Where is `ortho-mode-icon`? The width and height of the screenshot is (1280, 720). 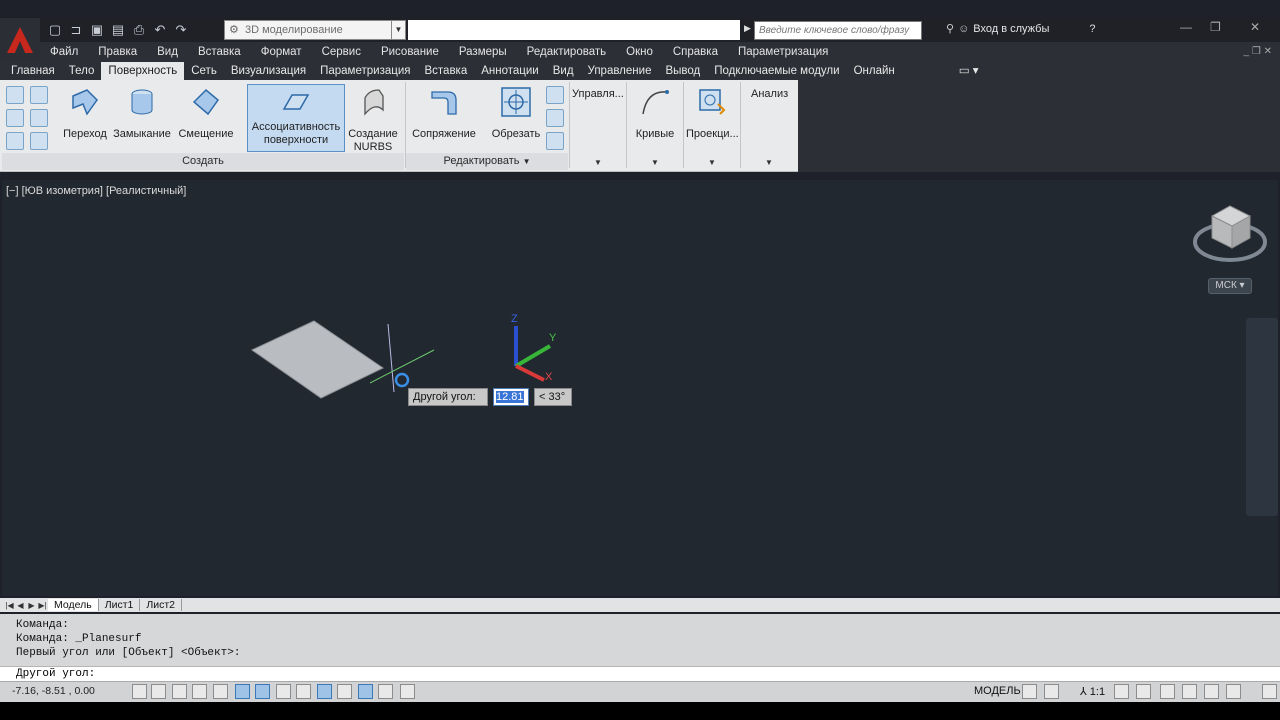
ortho-mode-icon is located at coordinates (199, 691).